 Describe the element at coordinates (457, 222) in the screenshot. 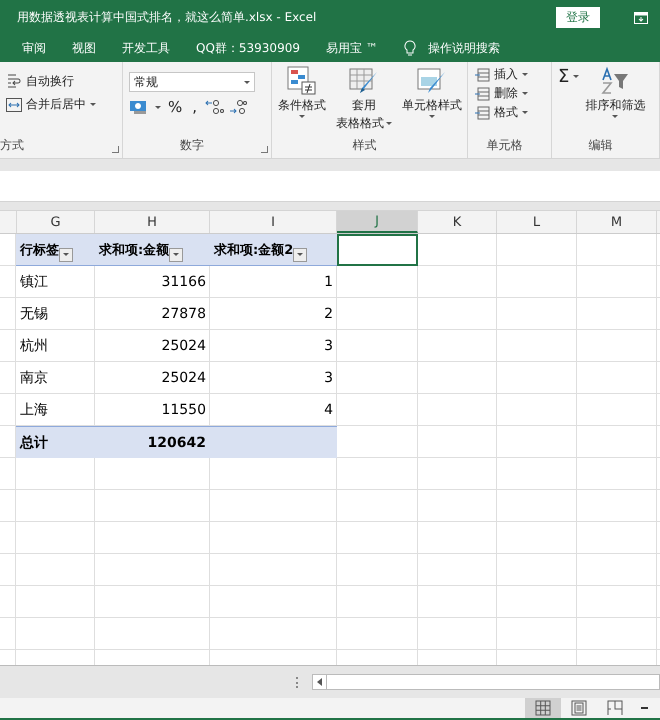

I see `column-header: K` at that location.